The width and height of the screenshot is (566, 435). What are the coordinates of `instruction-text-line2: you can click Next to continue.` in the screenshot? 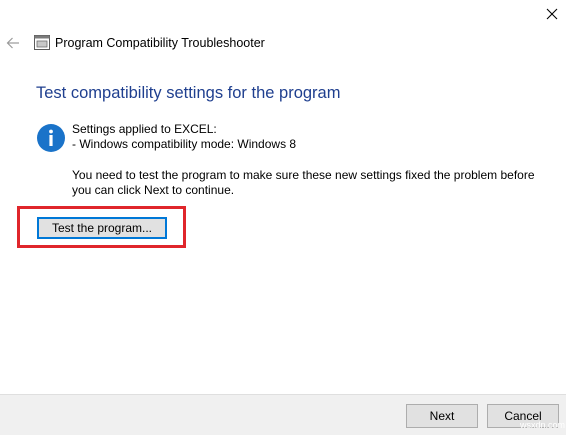 It's located at (153, 190).